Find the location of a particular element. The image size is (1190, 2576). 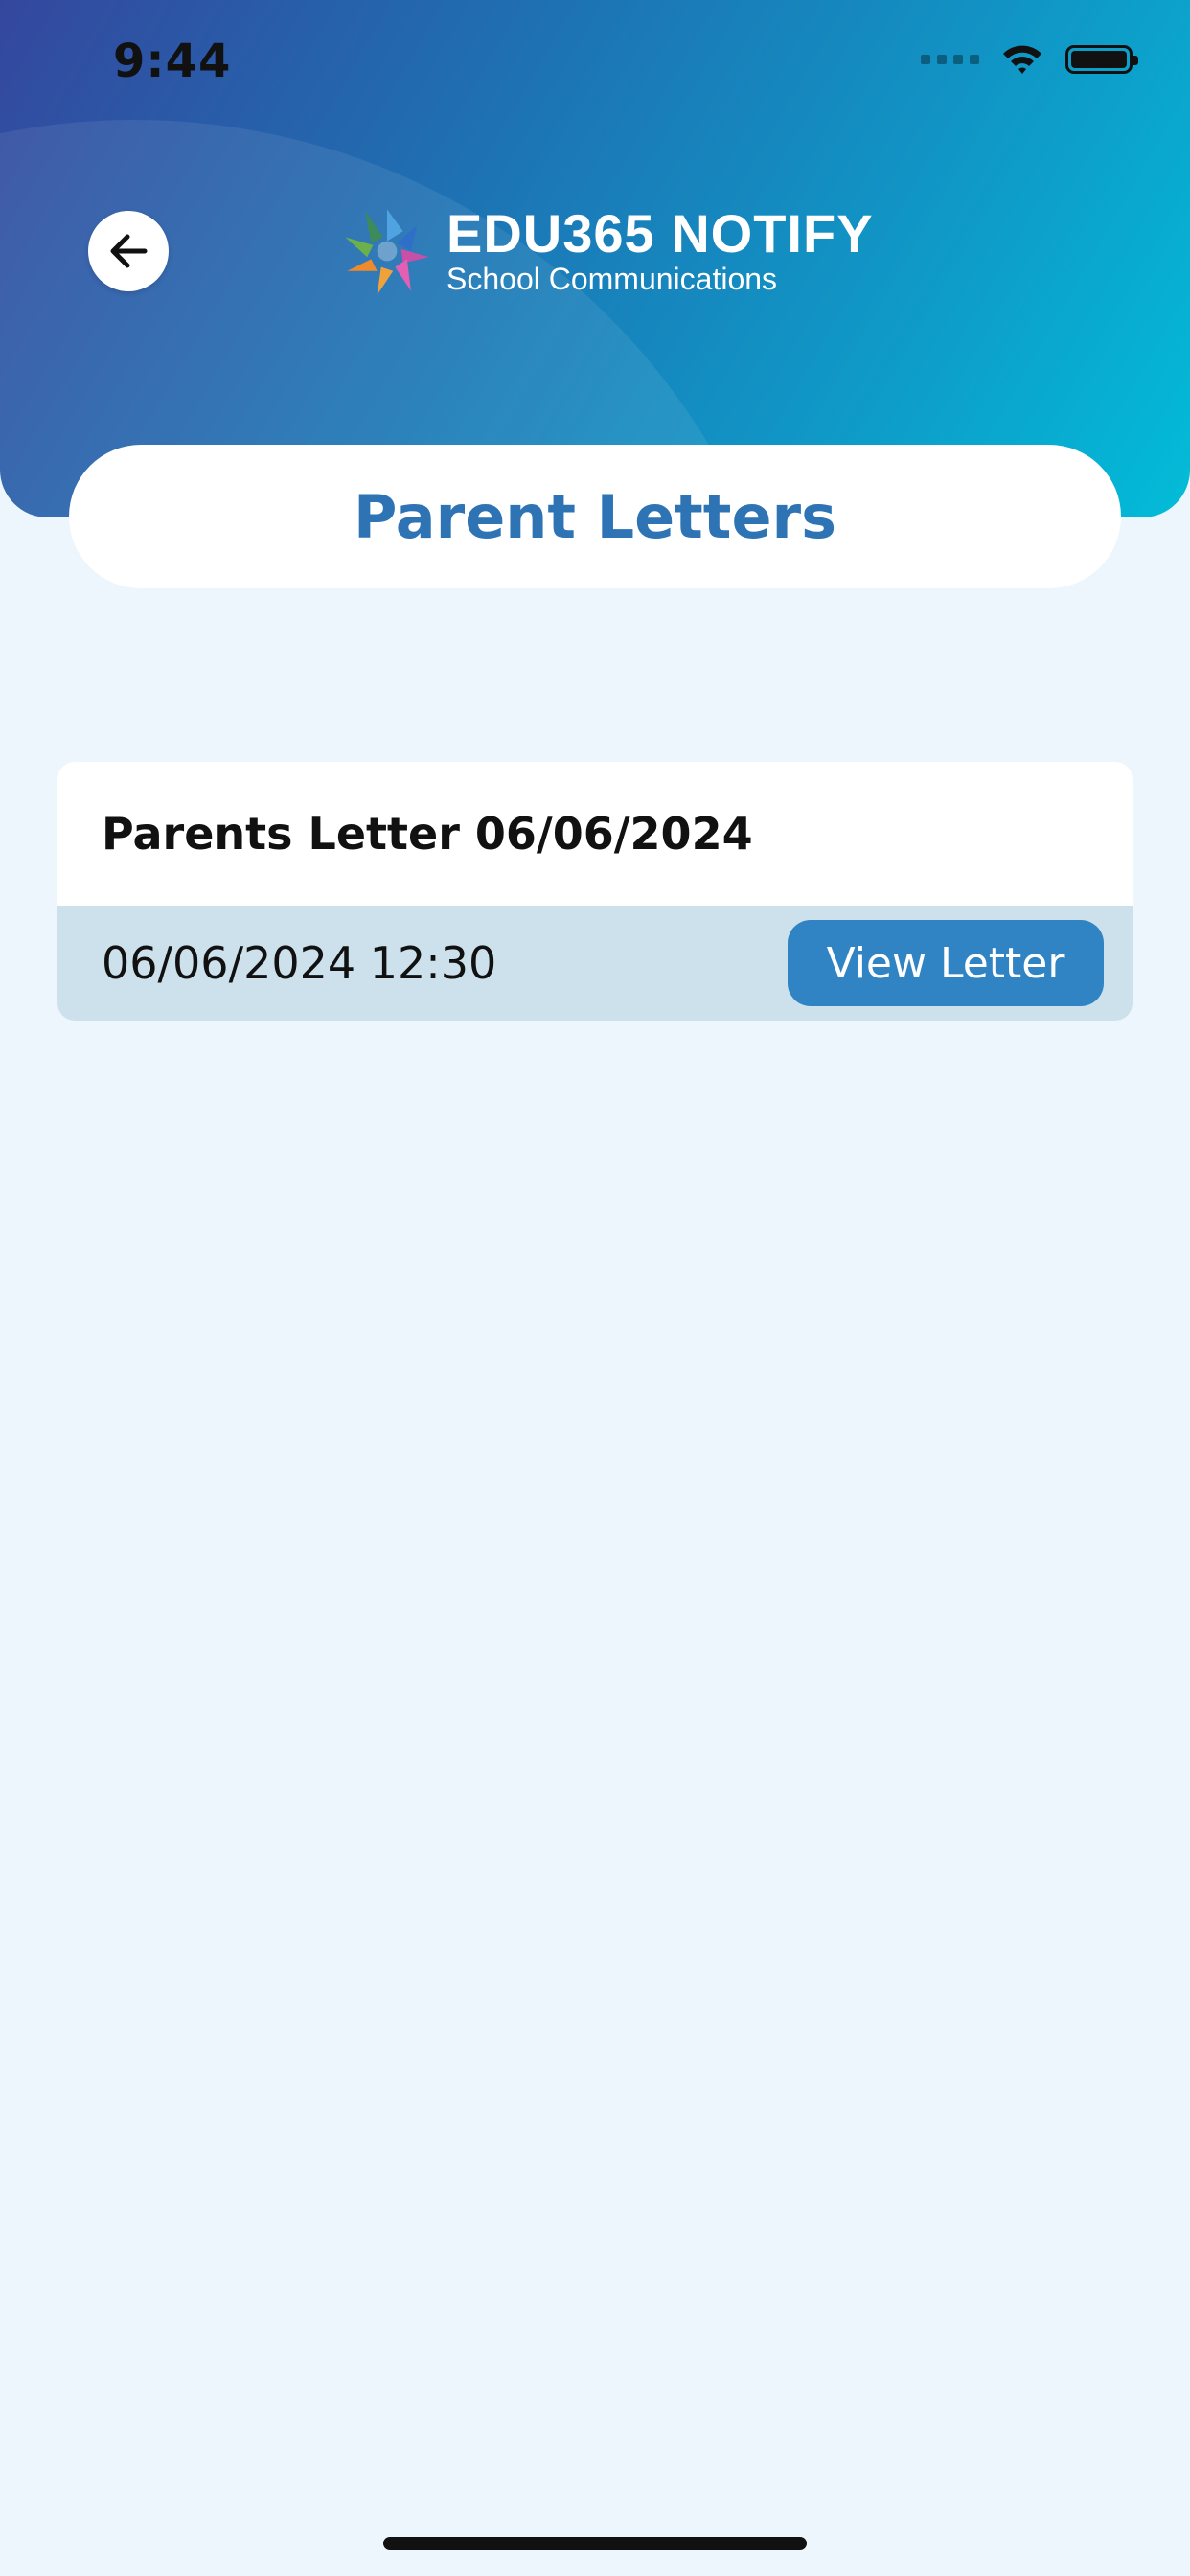

back-button is located at coordinates (128, 251).